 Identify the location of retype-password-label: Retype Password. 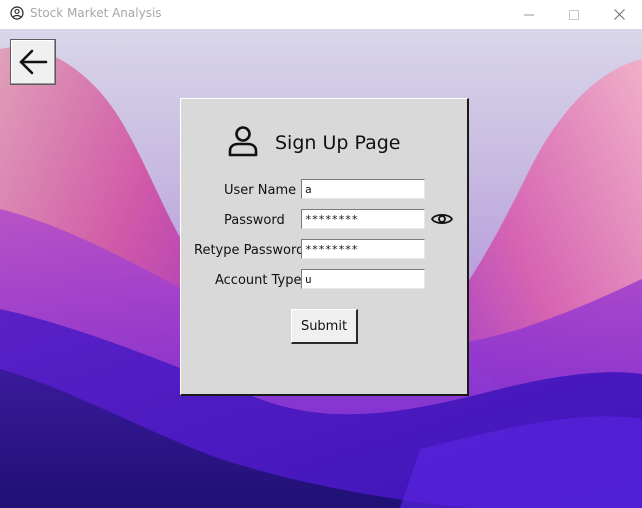
(249, 250).